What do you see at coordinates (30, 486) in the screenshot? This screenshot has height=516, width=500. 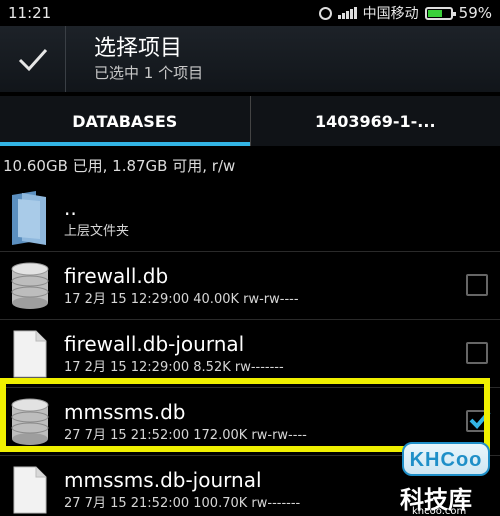 I see `file-icon` at bounding box center [30, 486].